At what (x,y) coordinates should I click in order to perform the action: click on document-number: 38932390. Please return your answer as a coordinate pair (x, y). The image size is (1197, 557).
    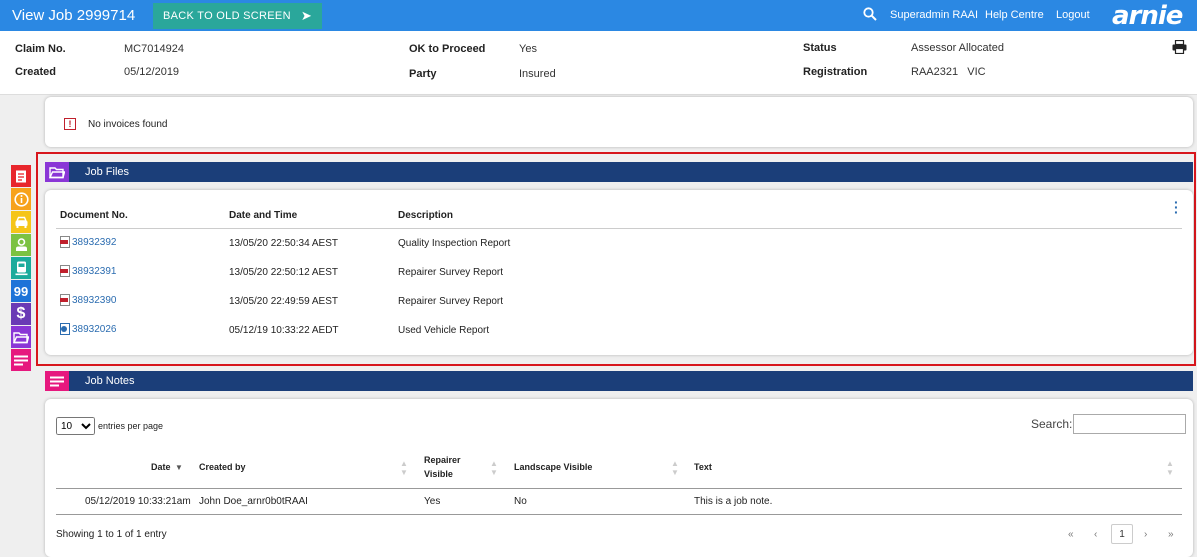
    Looking at the image, I should click on (94, 300).